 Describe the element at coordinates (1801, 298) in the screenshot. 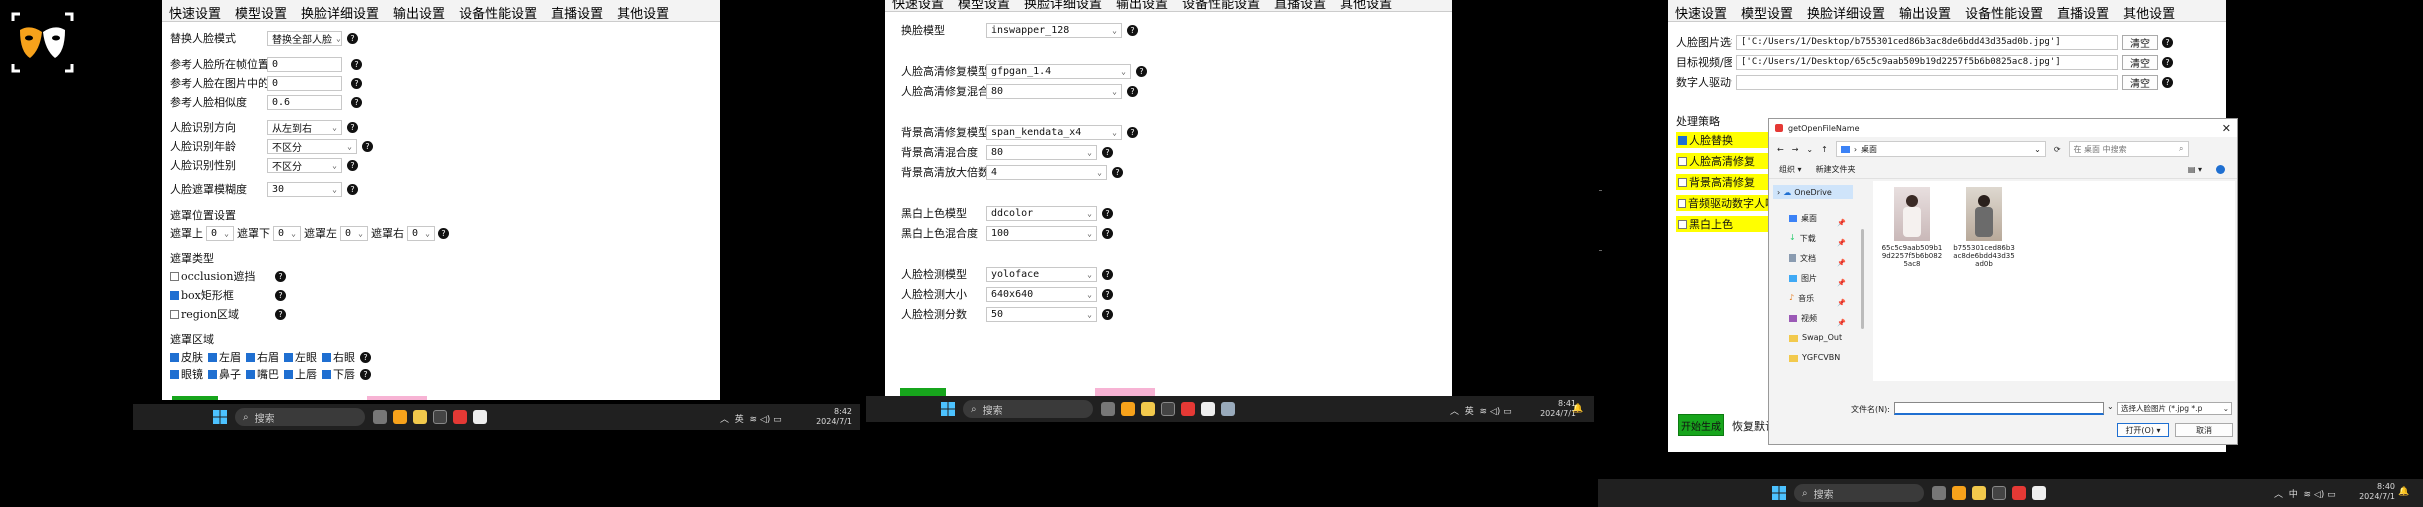

I see `nav-item-music: ♪ 音乐` at that location.